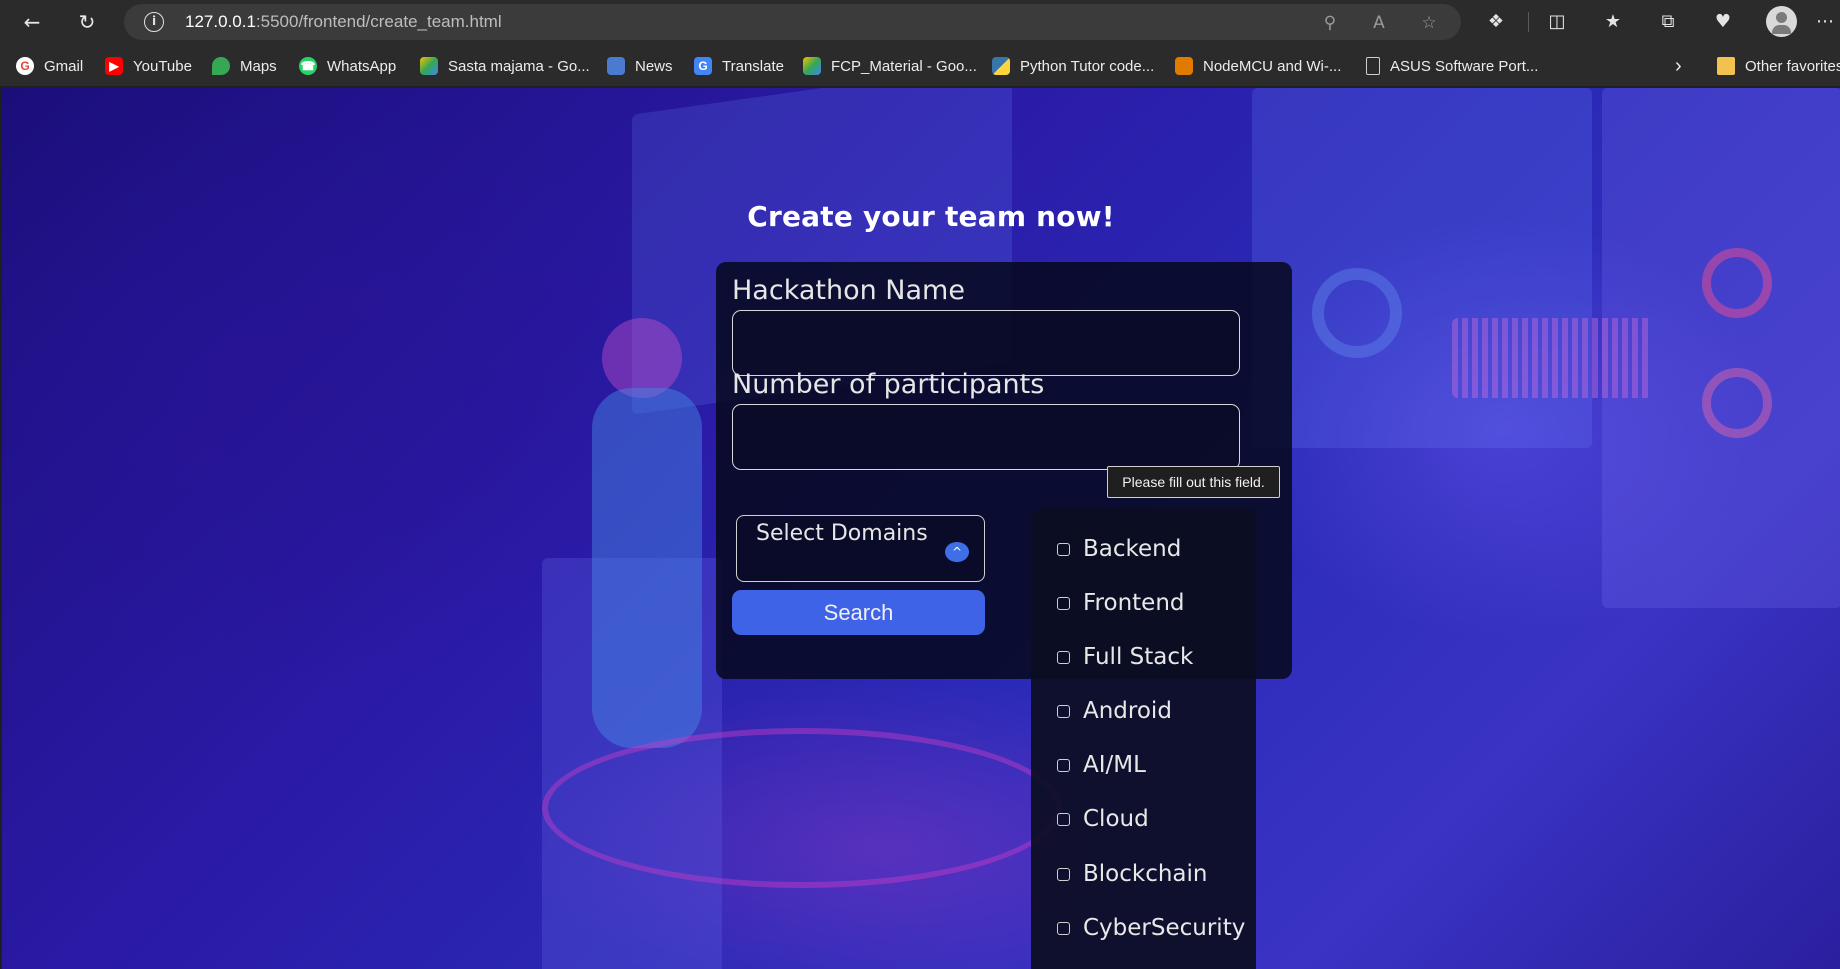 Image resolution: width=1840 pixels, height=969 pixels. What do you see at coordinates (49, 66) in the screenshot?
I see `bookmark-gmail: G Gmail` at bounding box center [49, 66].